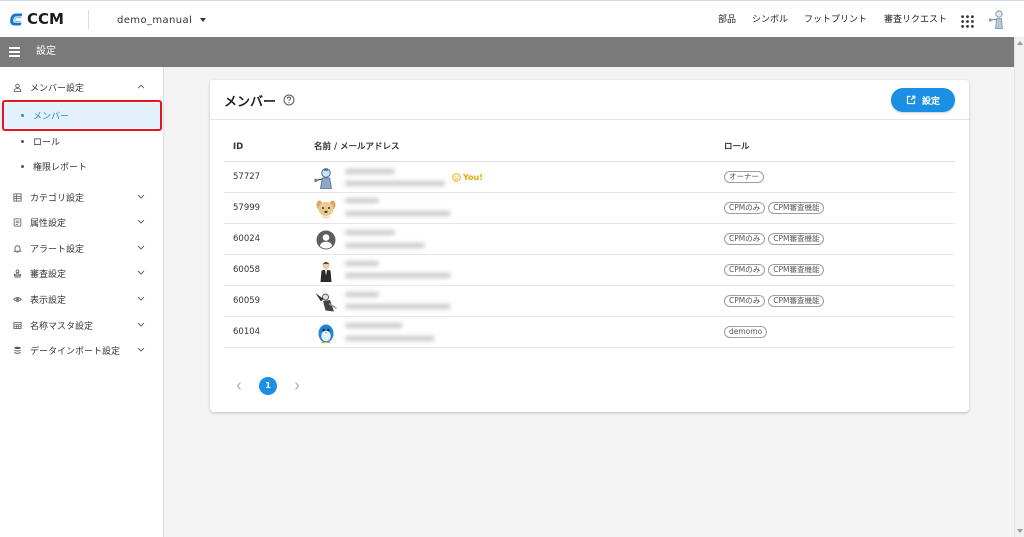 The image size is (1024, 537). What do you see at coordinates (45, 19) in the screenshot?
I see `logo-text: CCM` at bounding box center [45, 19].